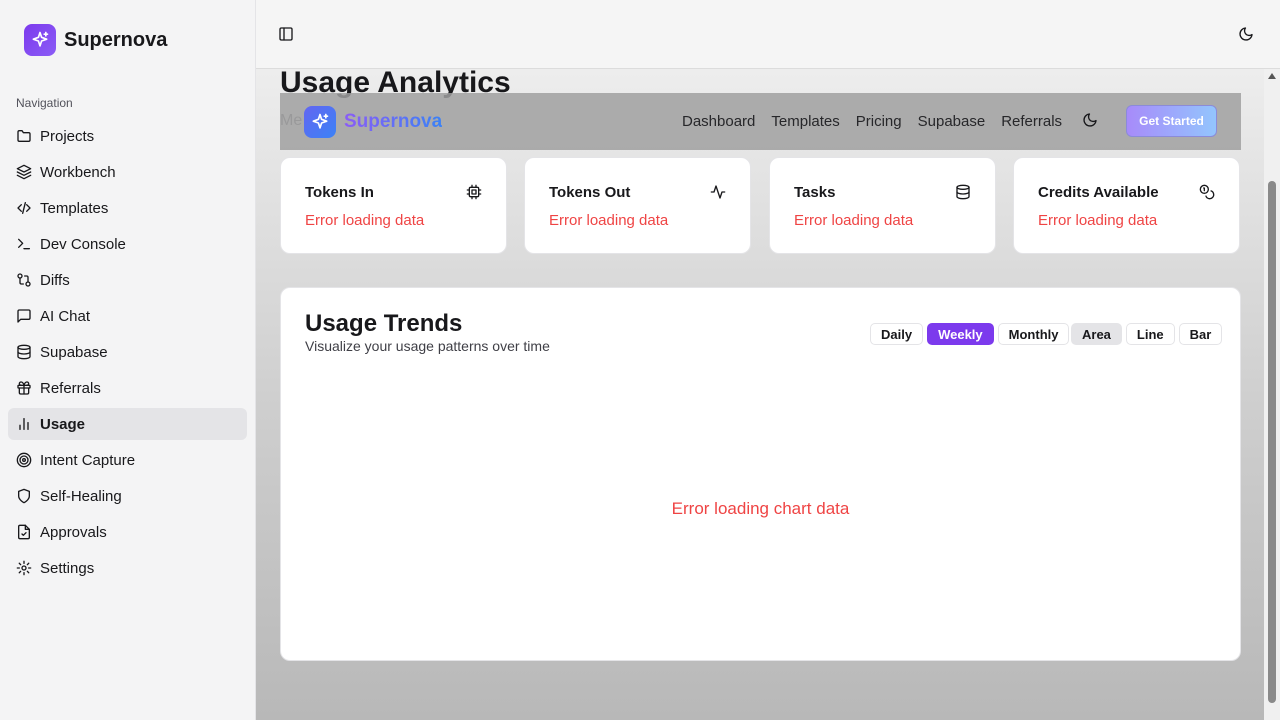 The width and height of the screenshot is (1280, 720). What do you see at coordinates (24, 388) in the screenshot?
I see `gift-icon` at bounding box center [24, 388].